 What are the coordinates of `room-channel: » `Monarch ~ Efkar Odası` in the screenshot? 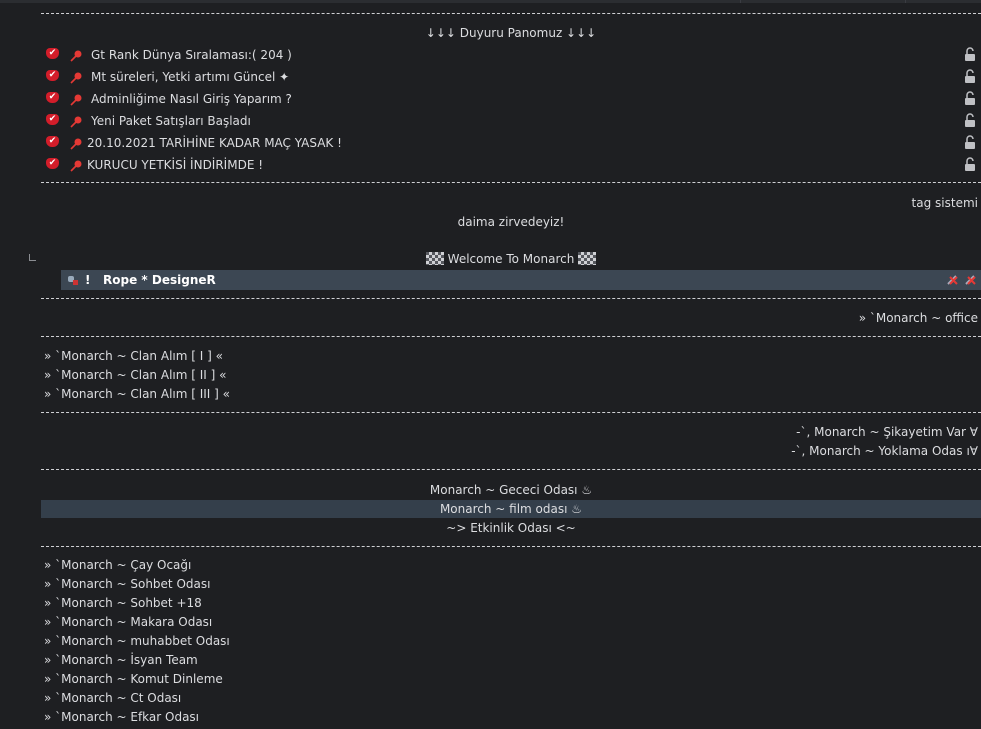 It's located at (121, 717).